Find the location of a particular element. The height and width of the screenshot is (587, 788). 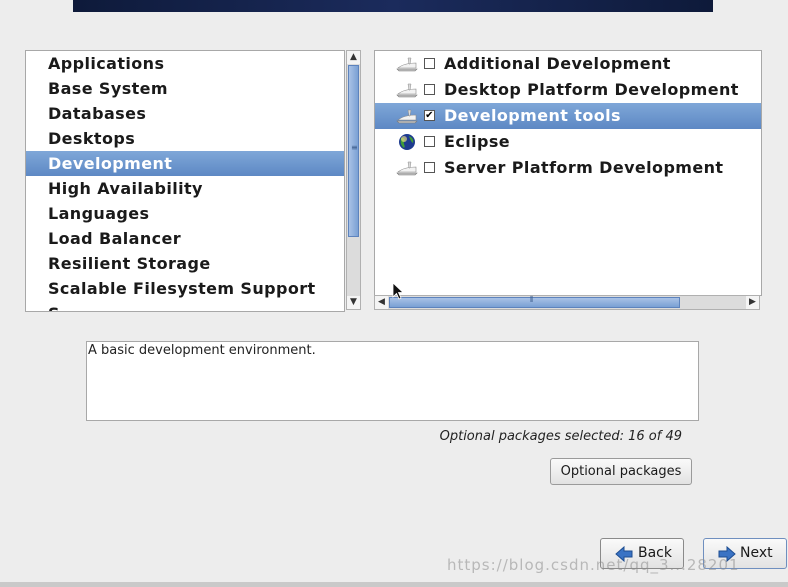

category-item: Load Balancer is located at coordinates (185, 238).